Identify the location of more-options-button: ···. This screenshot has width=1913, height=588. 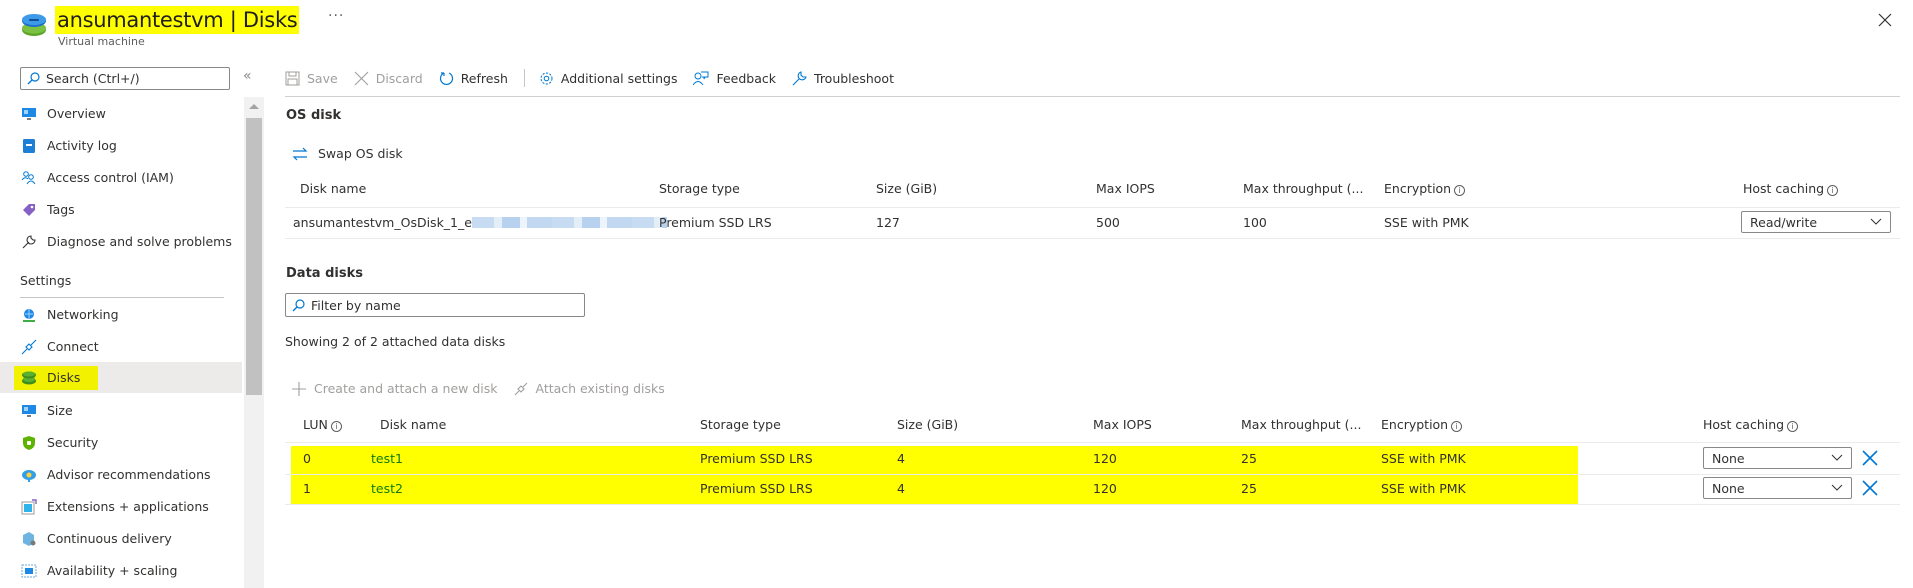
(336, 16).